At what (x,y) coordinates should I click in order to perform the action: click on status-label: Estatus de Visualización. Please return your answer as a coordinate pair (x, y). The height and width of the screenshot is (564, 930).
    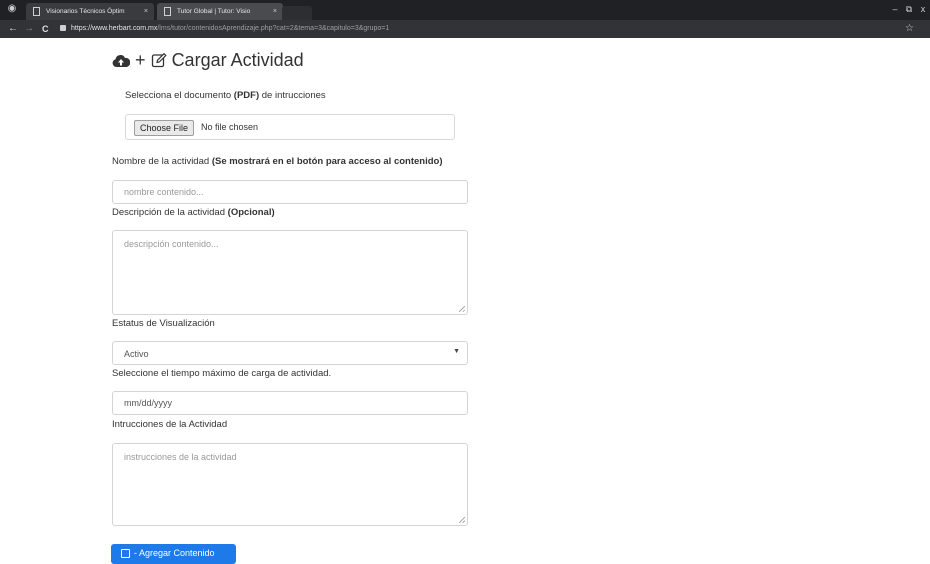
    Looking at the image, I should click on (163, 323).